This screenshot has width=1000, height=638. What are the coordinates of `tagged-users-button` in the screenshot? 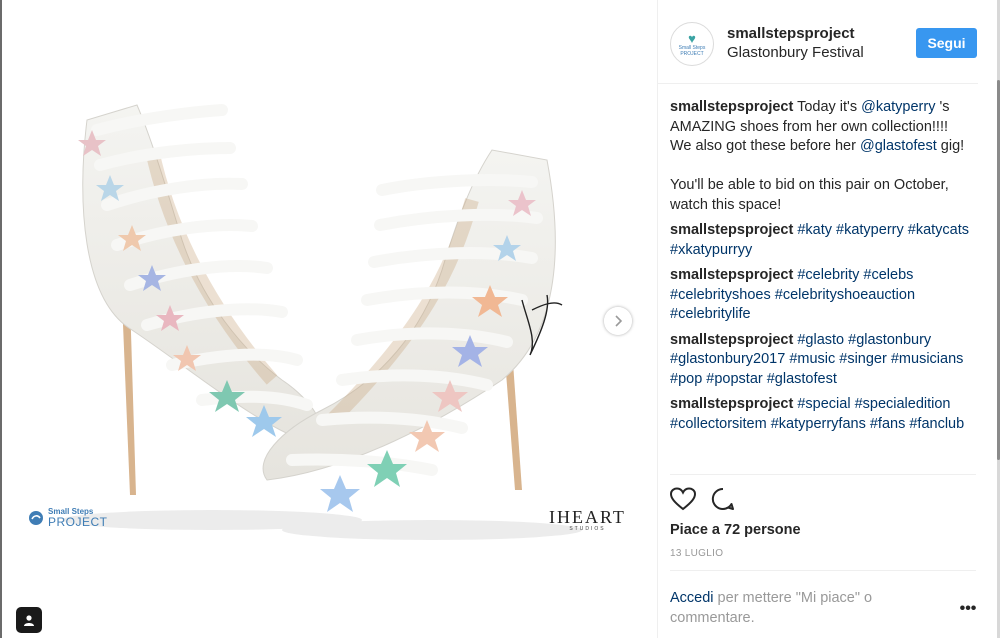 It's located at (29, 620).